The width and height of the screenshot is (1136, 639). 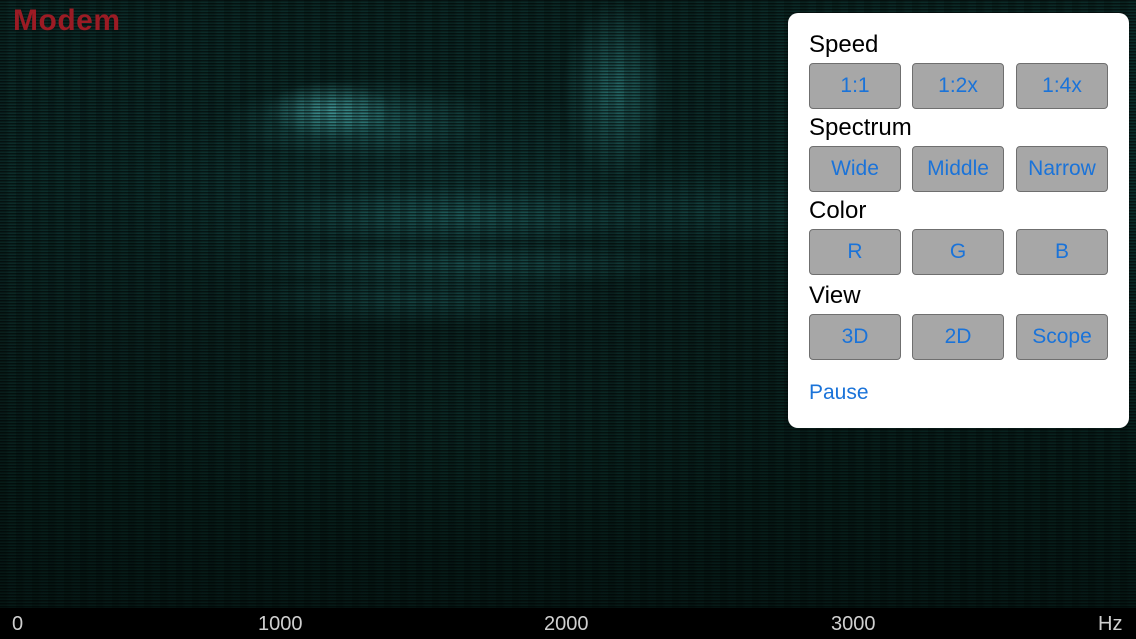 What do you see at coordinates (1062, 252) in the screenshot?
I see `color-b-button: B` at bounding box center [1062, 252].